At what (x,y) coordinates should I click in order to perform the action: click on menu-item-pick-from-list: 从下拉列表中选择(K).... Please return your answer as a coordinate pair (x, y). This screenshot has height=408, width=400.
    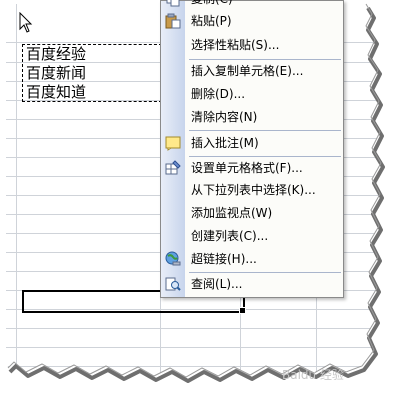
    Looking at the image, I should click on (252, 190).